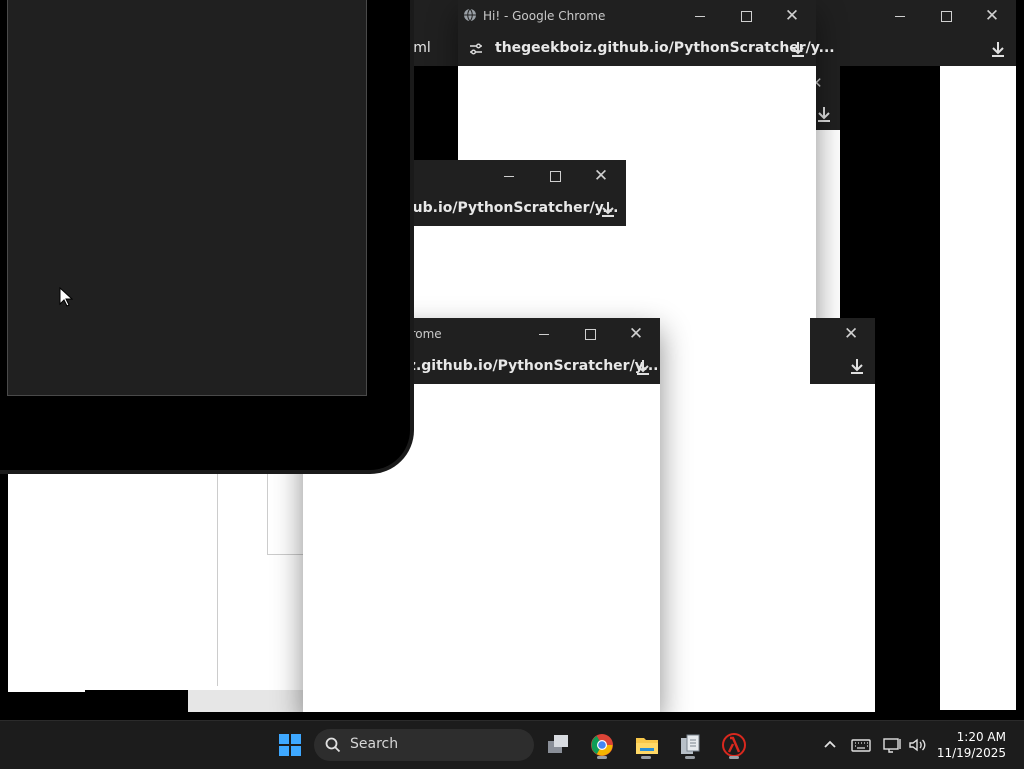  I want to click on taskbar: Search 1:20 AM 11/19/2025, so click(512, 744).